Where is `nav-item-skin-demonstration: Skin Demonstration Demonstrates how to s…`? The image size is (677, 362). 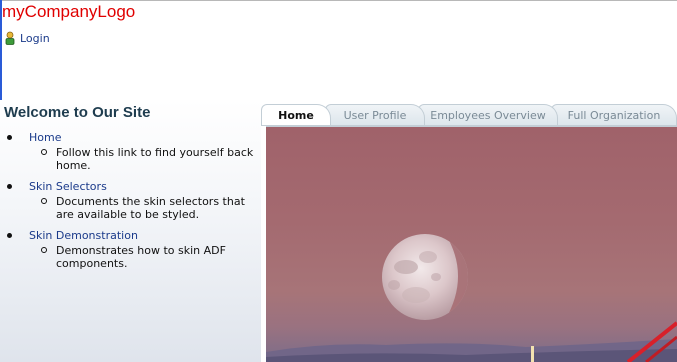
nav-item-skin-demonstration: Skin Demonstration Demonstrates how to s… is located at coordinates (132, 249).